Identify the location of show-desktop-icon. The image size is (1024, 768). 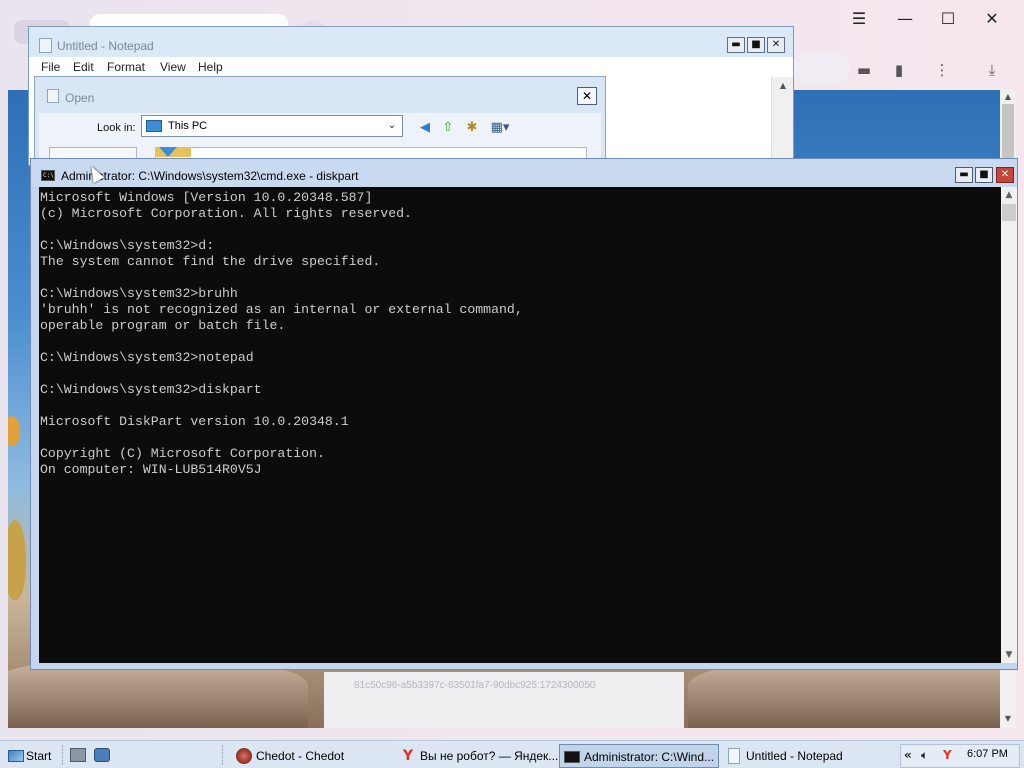
(78, 755).